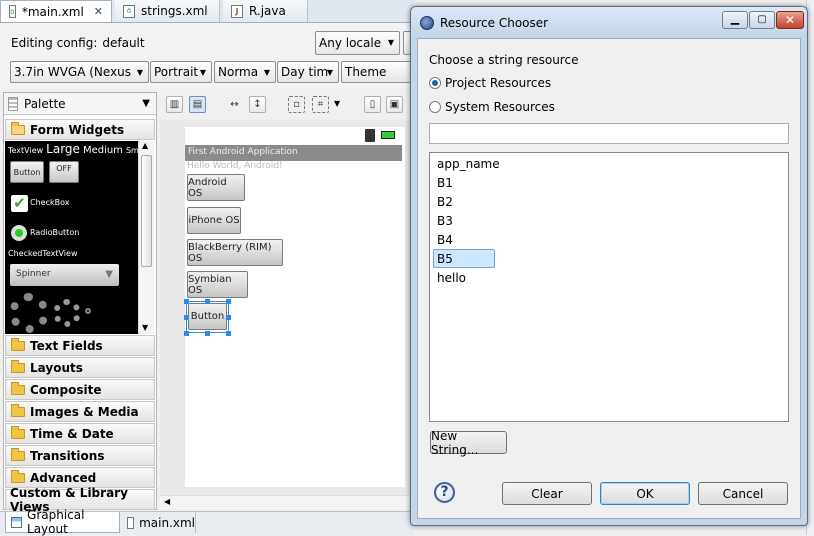 The image size is (814, 536). Describe the element at coordinates (80, 411) in the screenshot. I see `category-images-media: Images & Media` at that location.